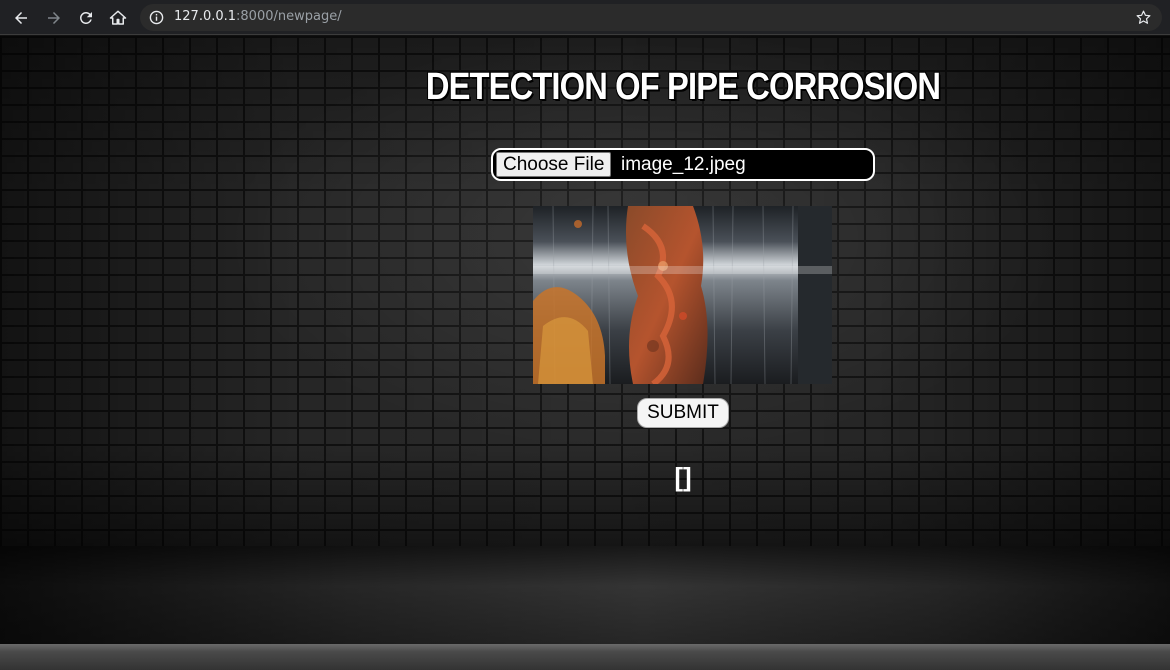 This screenshot has width=1170, height=670. What do you see at coordinates (54, 18) in the screenshot?
I see `forward-arrow-icon` at bounding box center [54, 18].